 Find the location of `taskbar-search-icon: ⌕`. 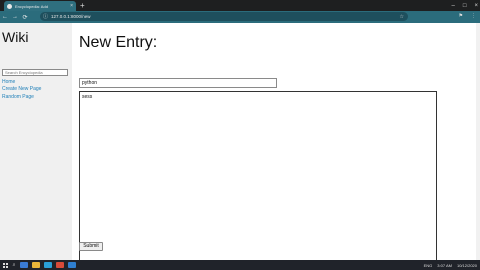

taskbar-search-icon: ⌕ is located at coordinates (14, 265).